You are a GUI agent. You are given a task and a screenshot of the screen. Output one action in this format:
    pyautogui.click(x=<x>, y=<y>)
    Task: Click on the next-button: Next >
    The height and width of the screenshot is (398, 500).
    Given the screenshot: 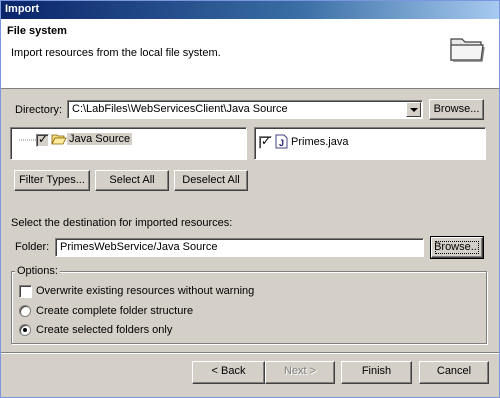 What is the action you would take?
    pyautogui.click(x=300, y=372)
    